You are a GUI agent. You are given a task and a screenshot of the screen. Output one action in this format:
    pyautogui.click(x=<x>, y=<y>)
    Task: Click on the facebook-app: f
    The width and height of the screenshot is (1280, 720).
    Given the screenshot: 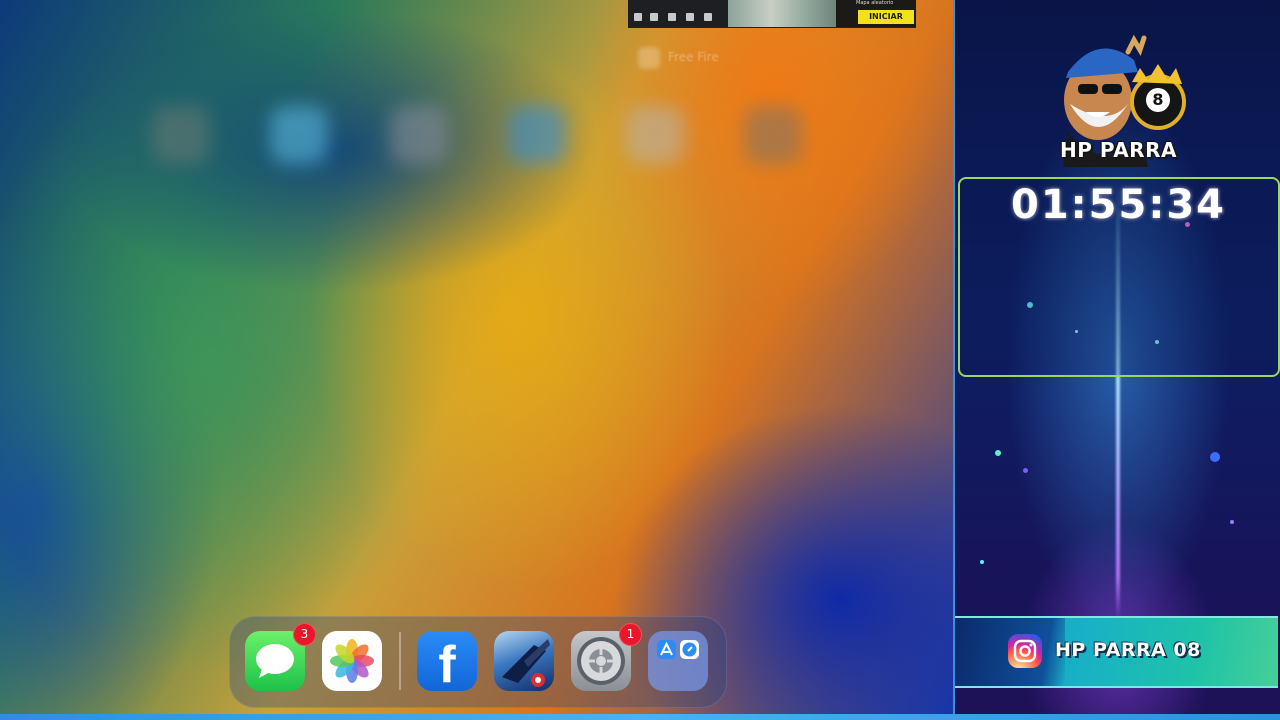 What is the action you would take?
    pyautogui.click(x=447, y=661)
    